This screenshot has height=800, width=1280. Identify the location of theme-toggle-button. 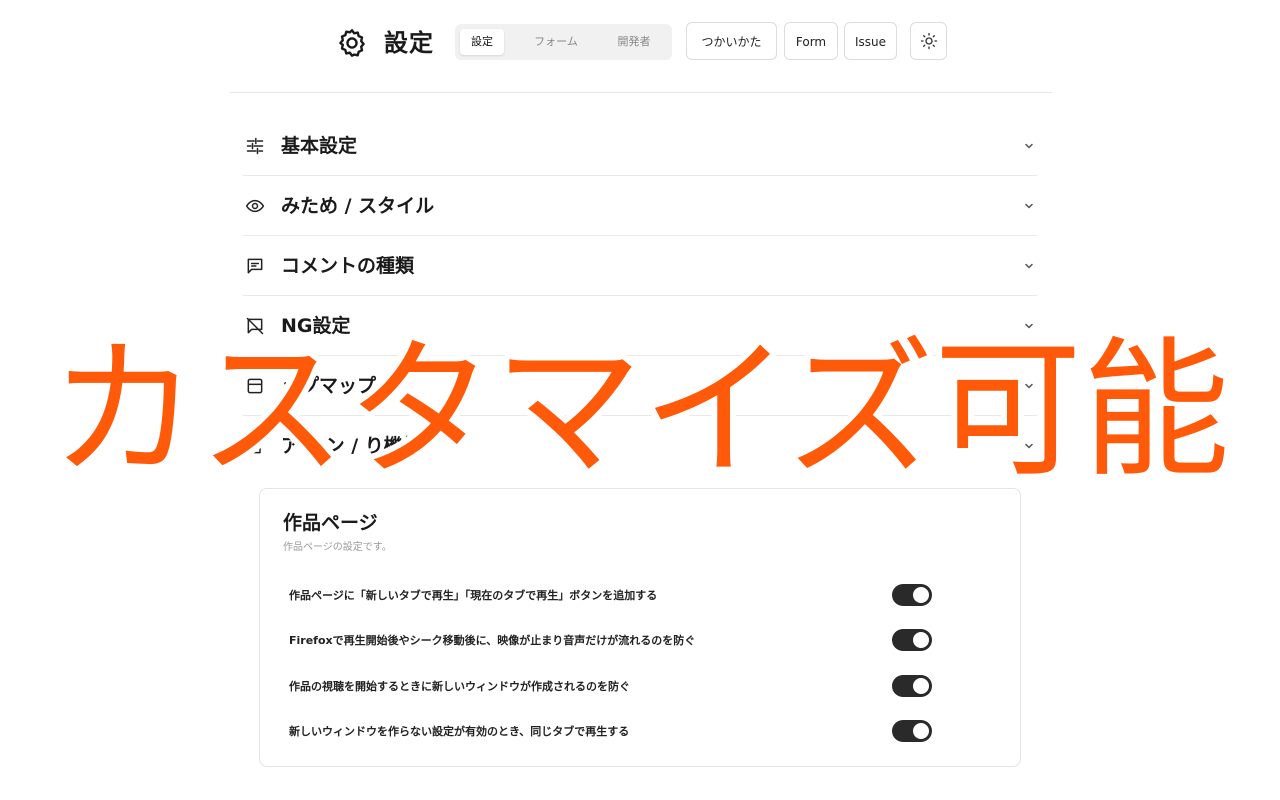
(928, 41).